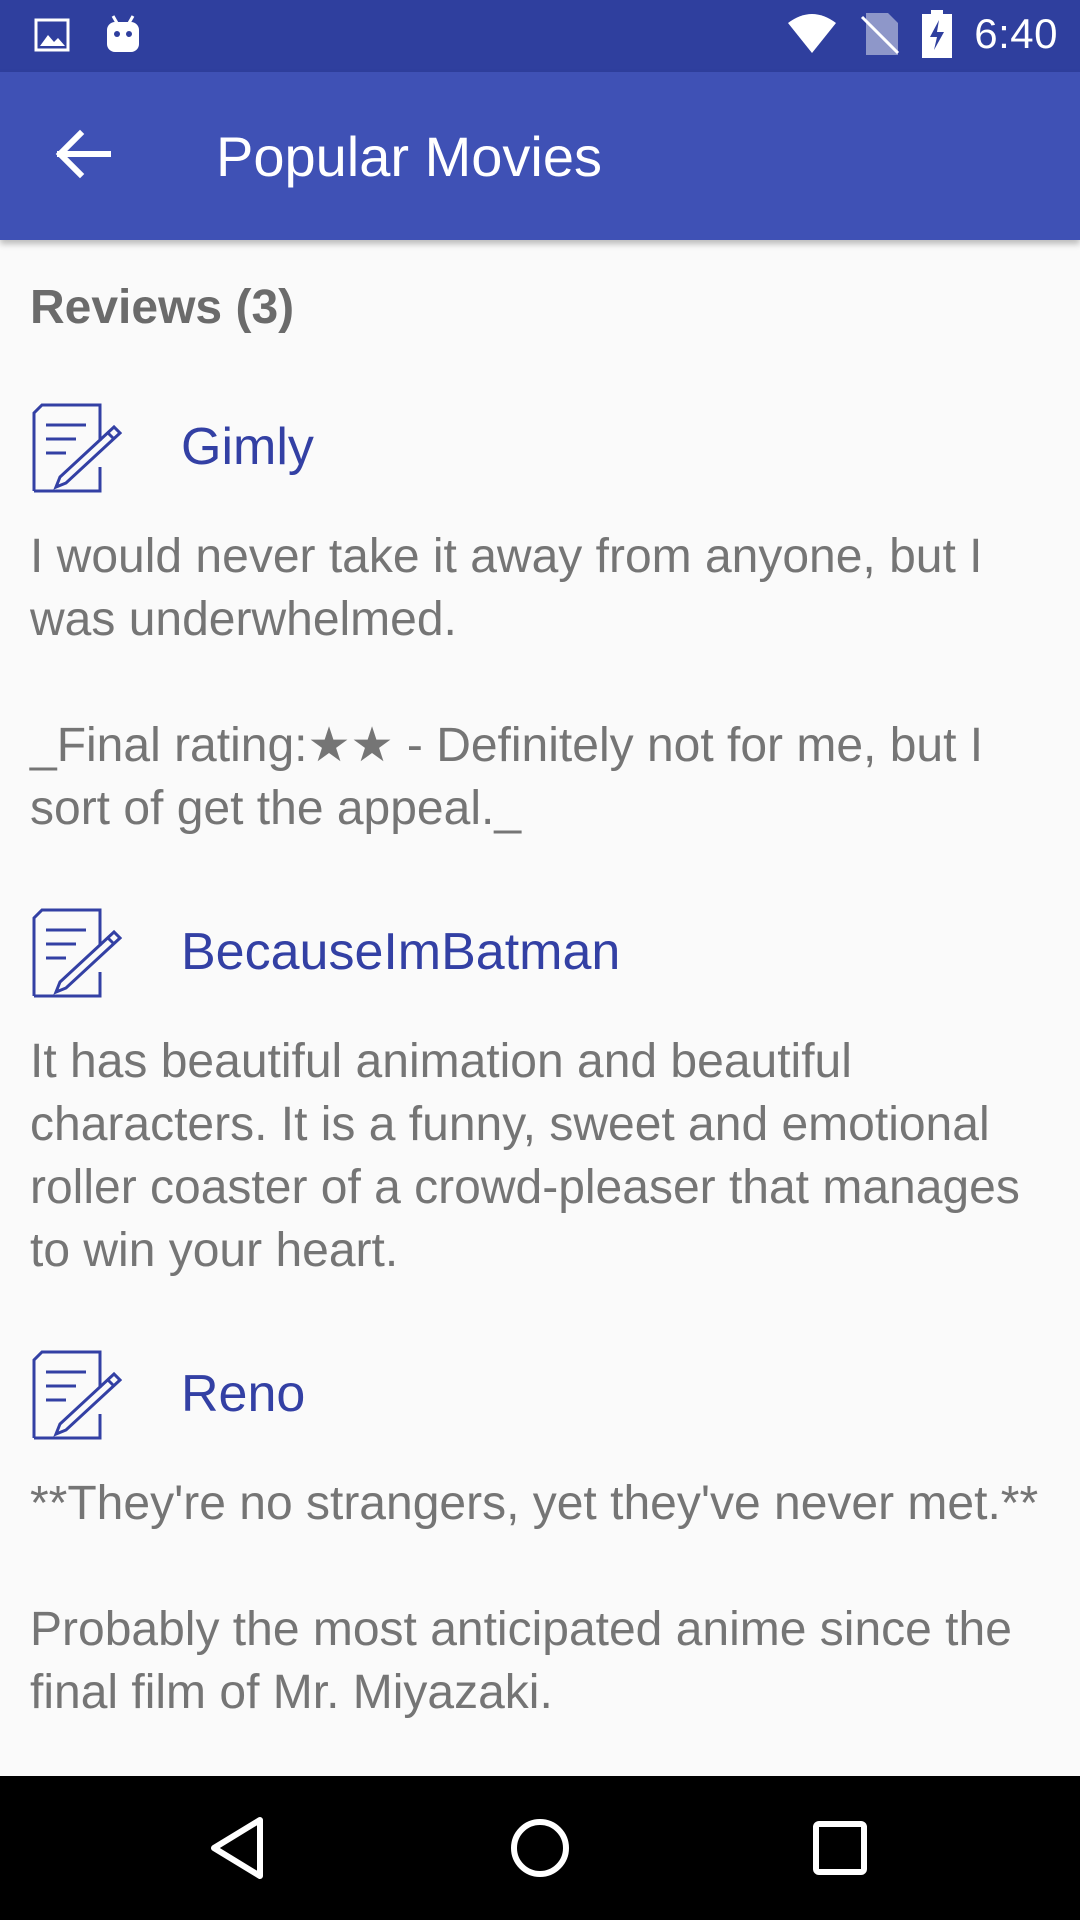  I want to click on home-circle-icon, so click(540, 1848).